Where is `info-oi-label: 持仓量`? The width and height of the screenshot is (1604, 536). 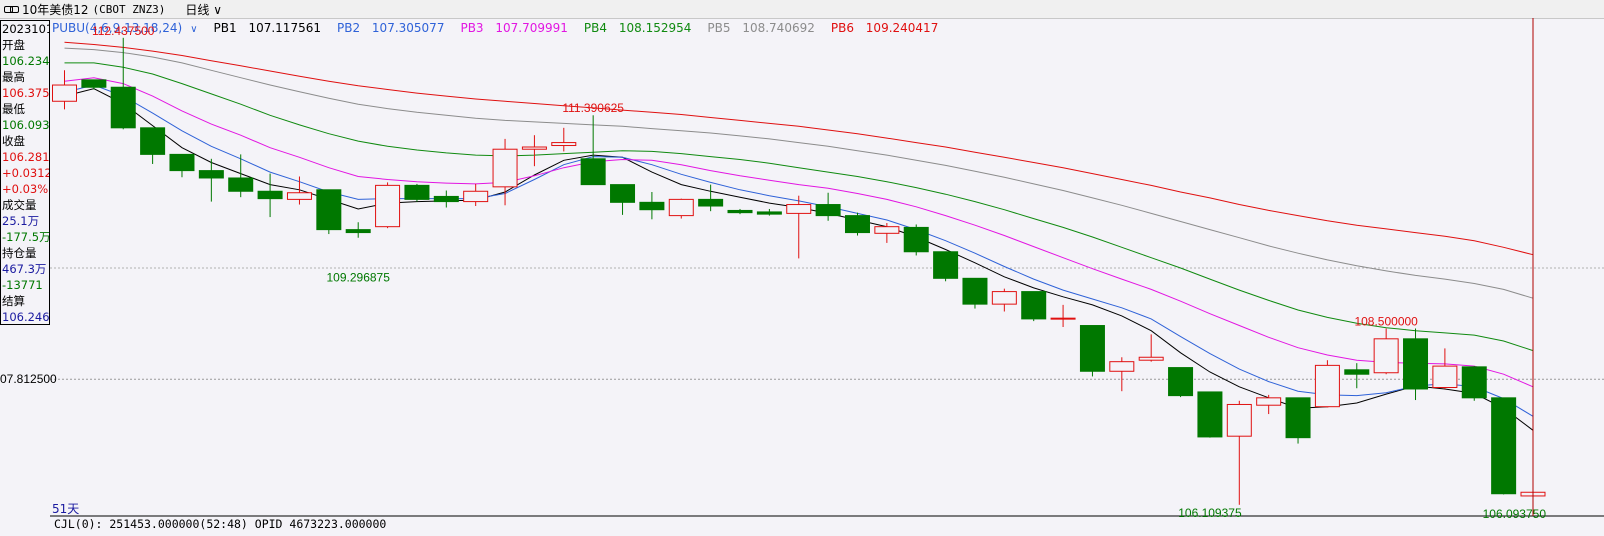
info-oi-label: 持仓量 is located at coordinates (19, 253).